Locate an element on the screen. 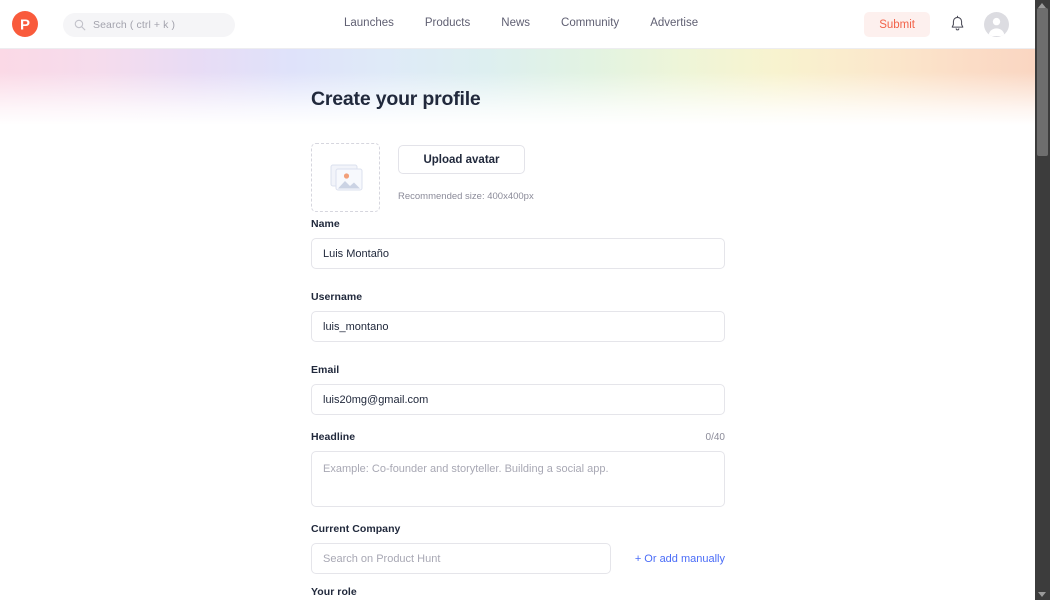 Image resolution: width=1050 pixels, height=600 pixels. email-label-row: Email is located at coordinates (518, 370).